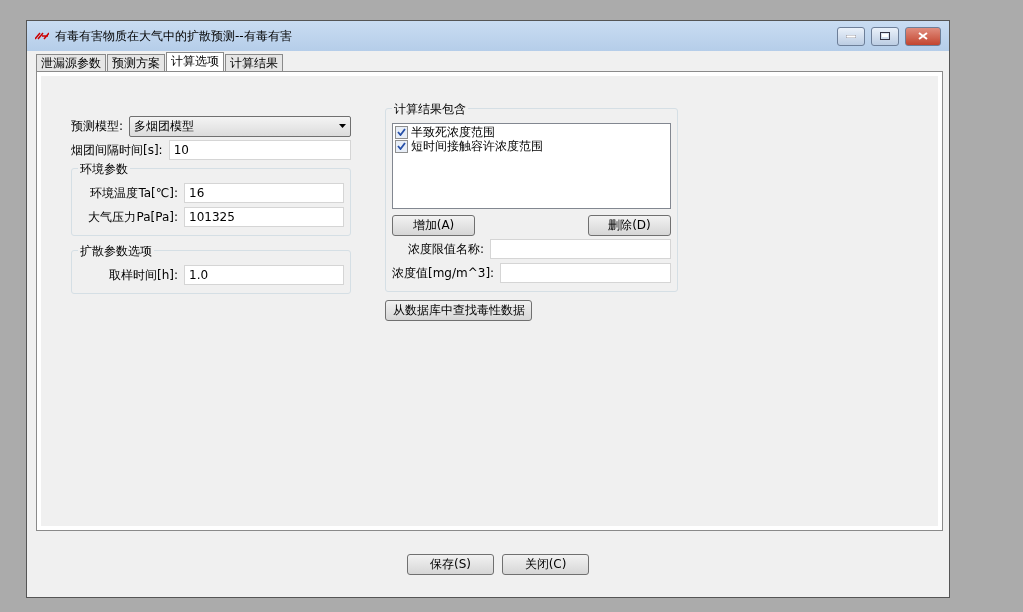 The height and width of the screenshot is (612, 1023). What do you see at coordinates (443, 273) in the screenshot?
I see `field-label: 浓度值[mg/m^3]:` at bounding box center [443, 273].